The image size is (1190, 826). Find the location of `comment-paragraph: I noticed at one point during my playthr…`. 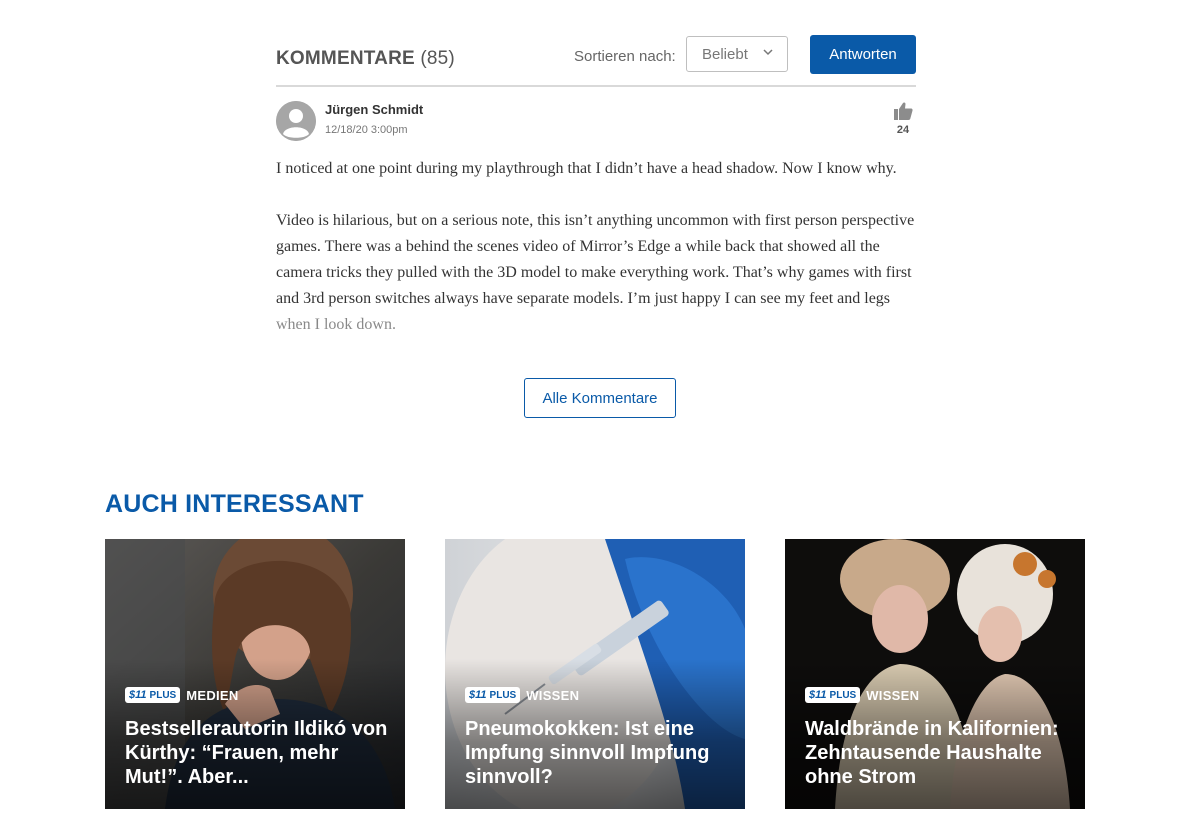

comment-paragraph: I noticed at one point during my playthr… is located at coordinates (586, 168).